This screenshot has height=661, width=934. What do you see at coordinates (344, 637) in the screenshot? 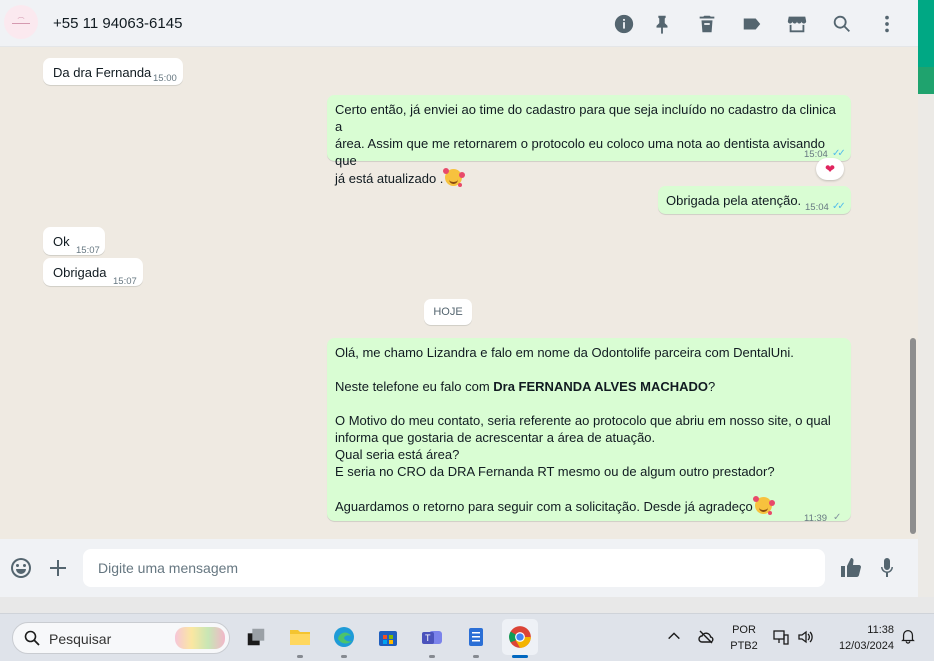
I see `edge-browser-icon` at bounding box center [344, 637].